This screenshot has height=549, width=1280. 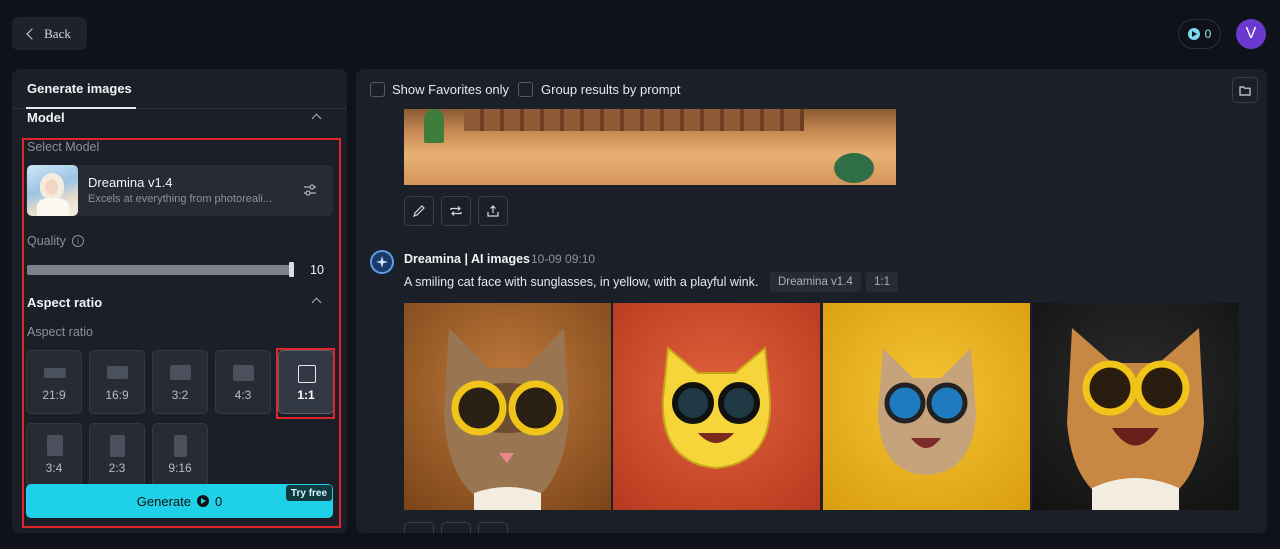 I want to click on model-tag: Dreamina v1.4, so click(x=815, y=282).